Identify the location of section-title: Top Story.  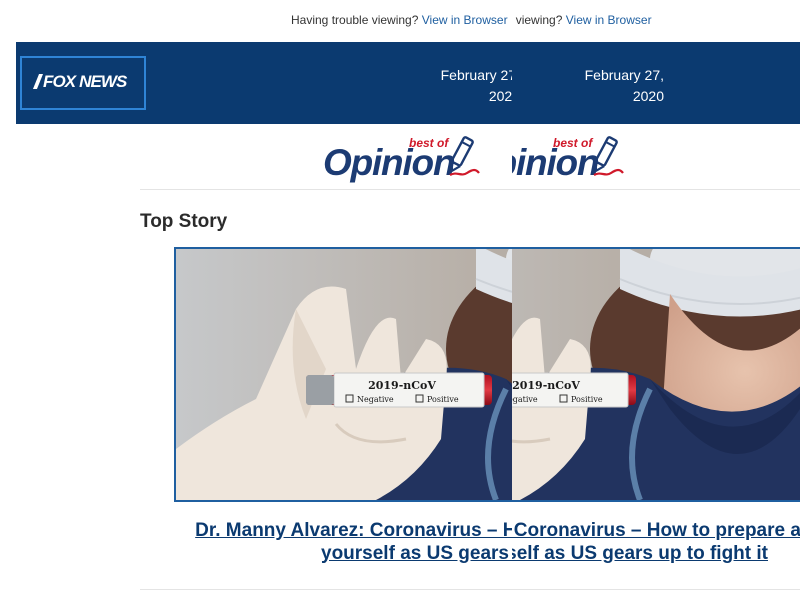
(184, 221).